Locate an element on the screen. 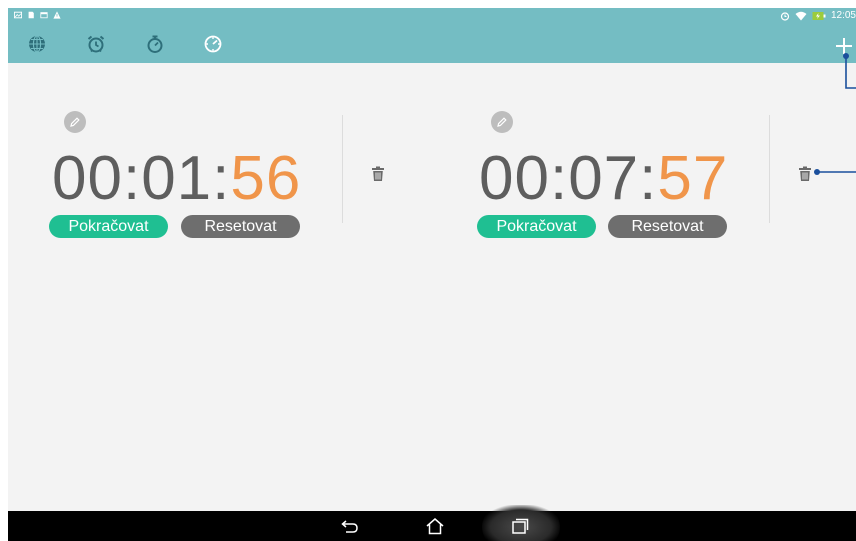  recent-apps-icon is located at coordinates (520, 526).